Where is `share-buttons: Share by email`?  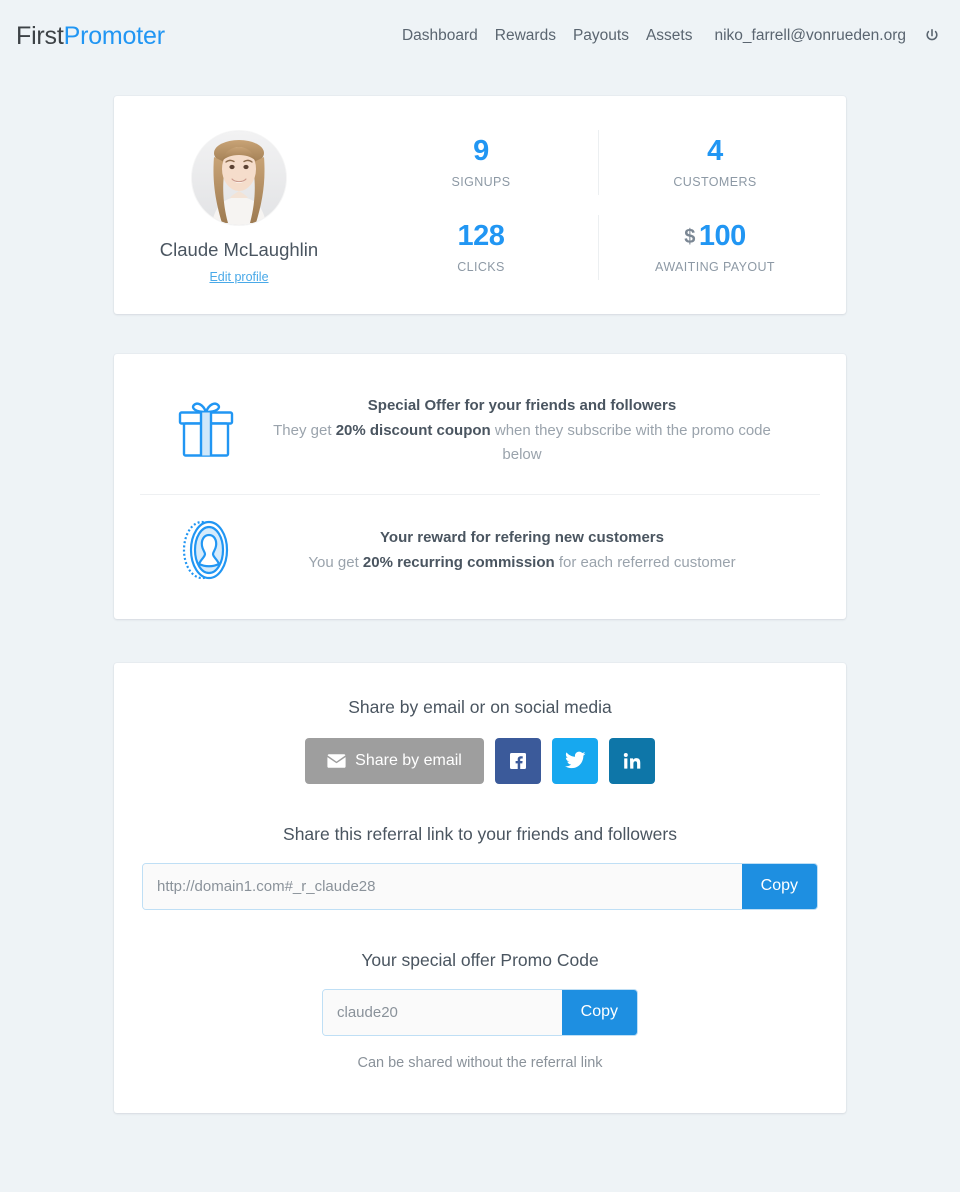
share-buttons: Share by email is located at coordinates (480, 760).